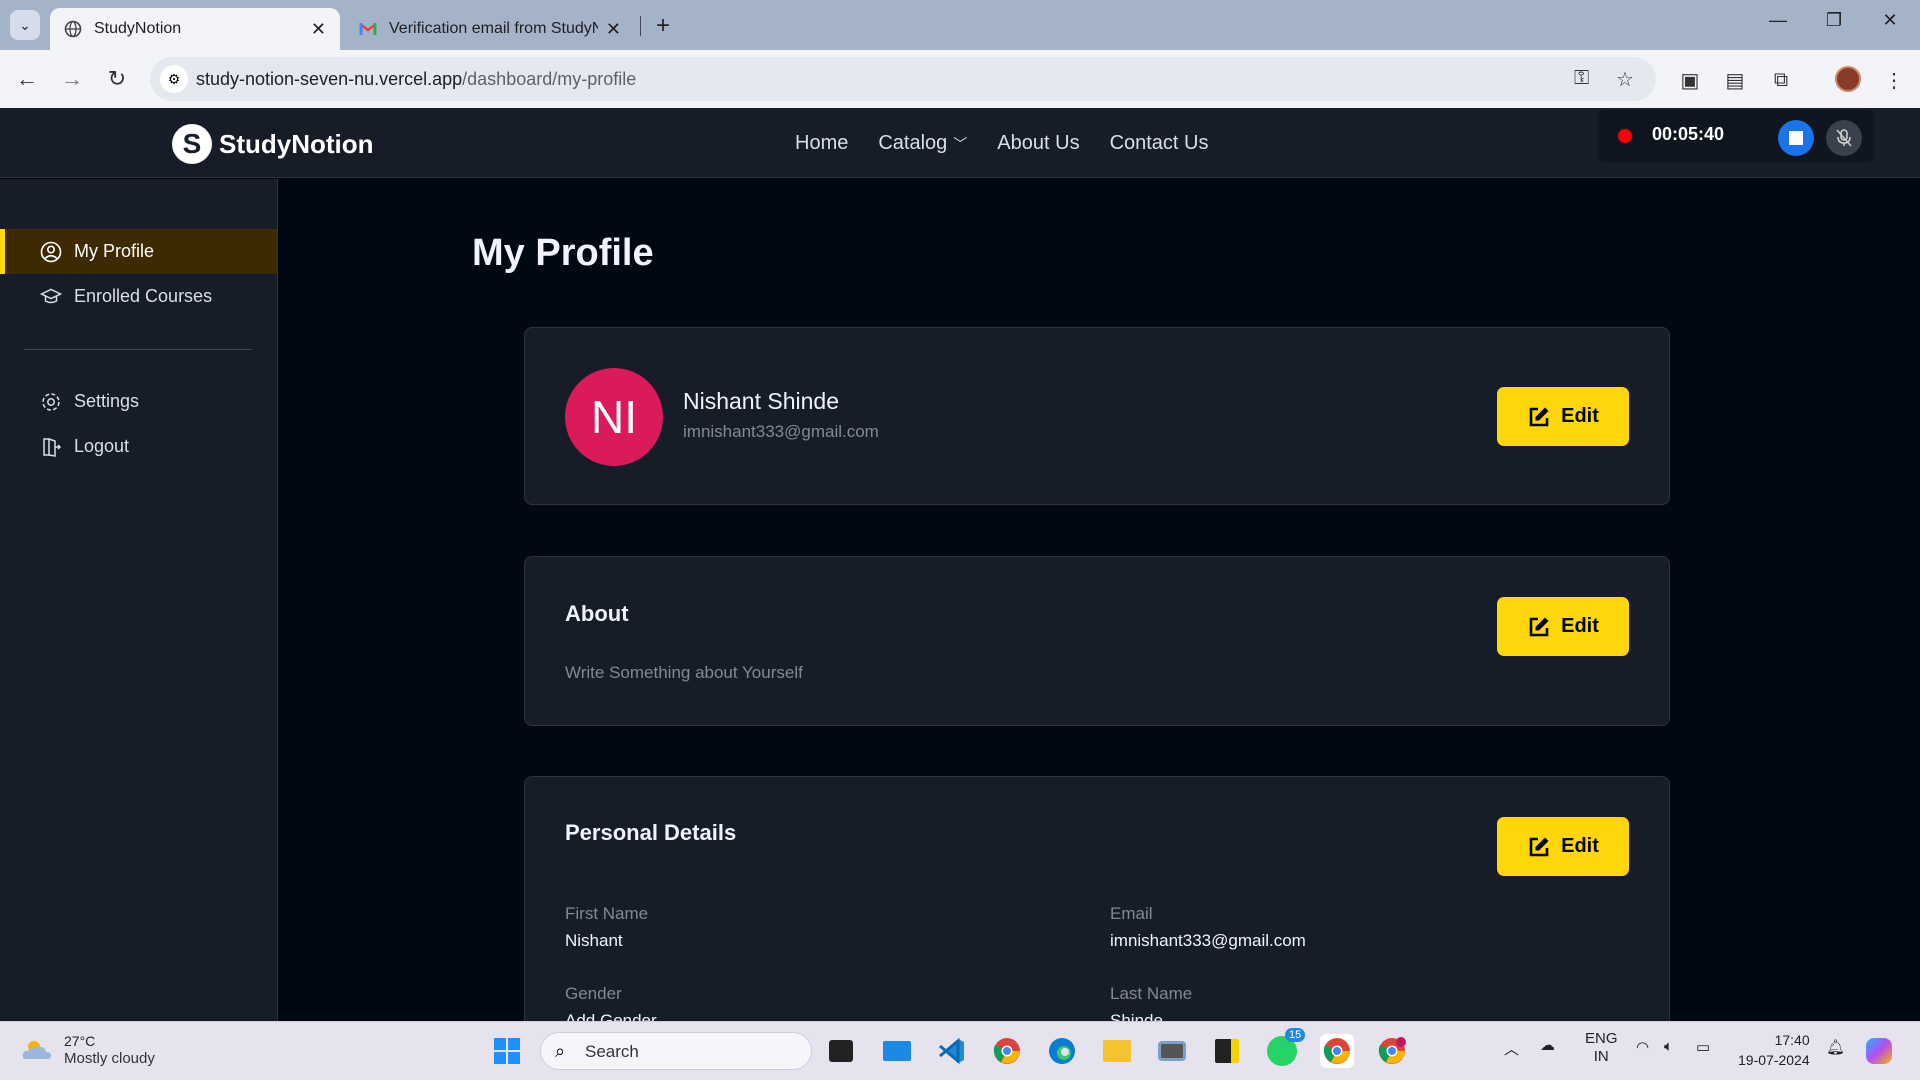 This screenshot has width=1920, height=1080. I want to click on chrome-active-icon, so click(1337, 1051).